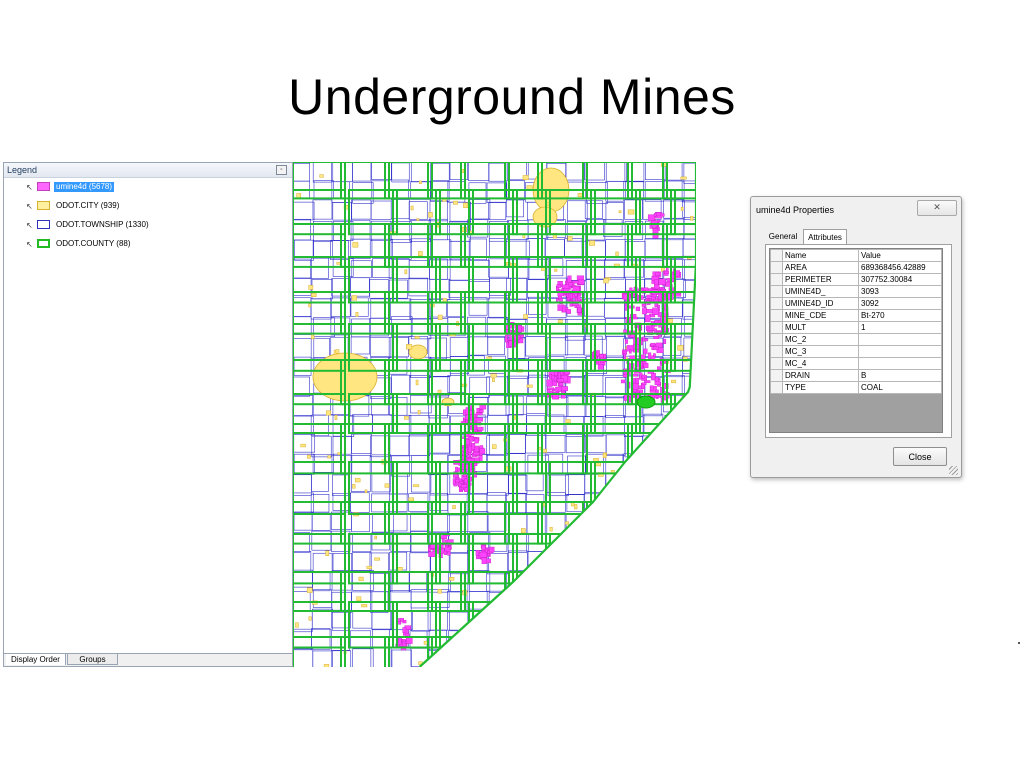 The height and width of the screenshot is (768, 1024). What do you see at coordinates (900, 315) in the screenshot?
I see `attr-value: Bt-270` at bounding box center [900, 315].